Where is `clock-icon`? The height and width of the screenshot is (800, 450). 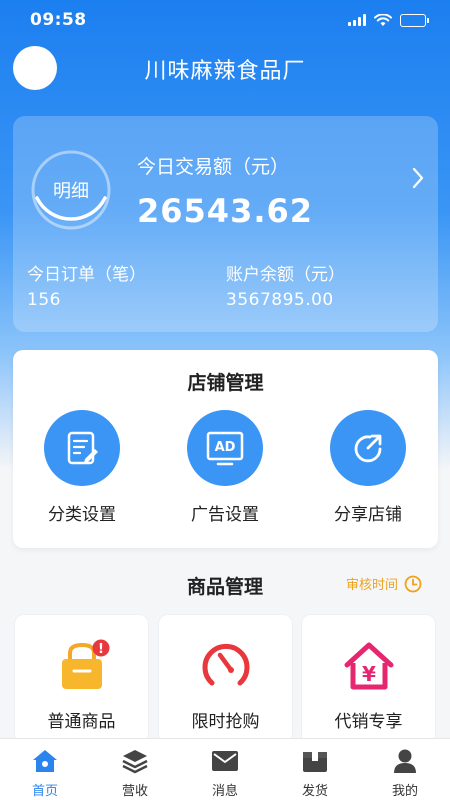 clock-icon is located at coordinates (413, 583).